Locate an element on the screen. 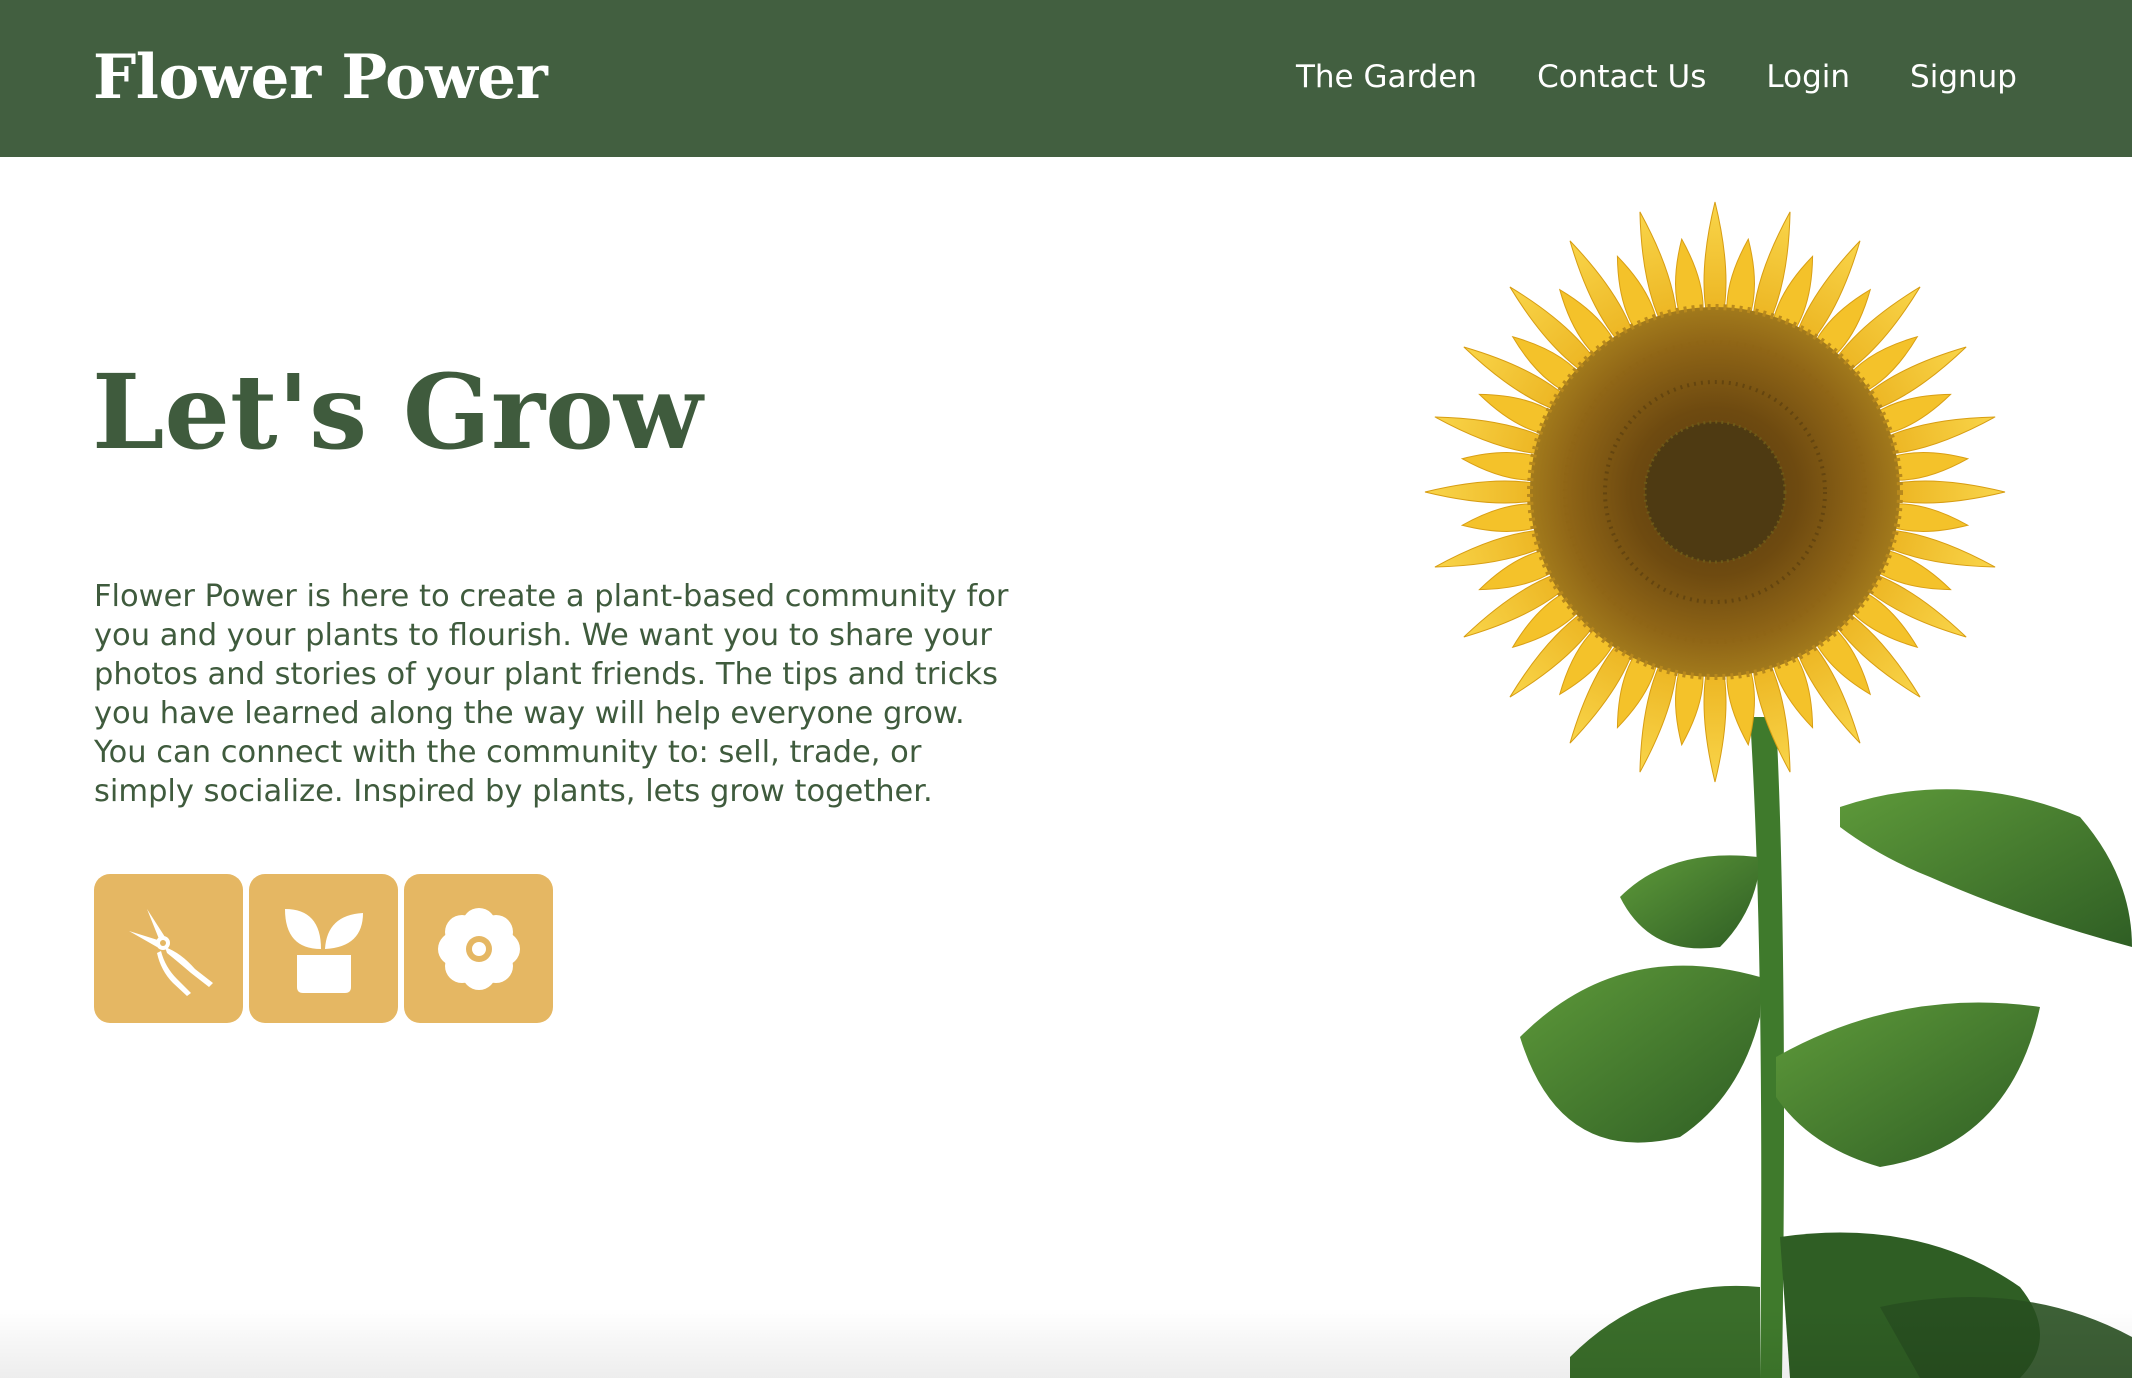 The height and width of the screenshot is (1378, 2132). brand-logo: Flower Power is located at coordinates (320, 78).